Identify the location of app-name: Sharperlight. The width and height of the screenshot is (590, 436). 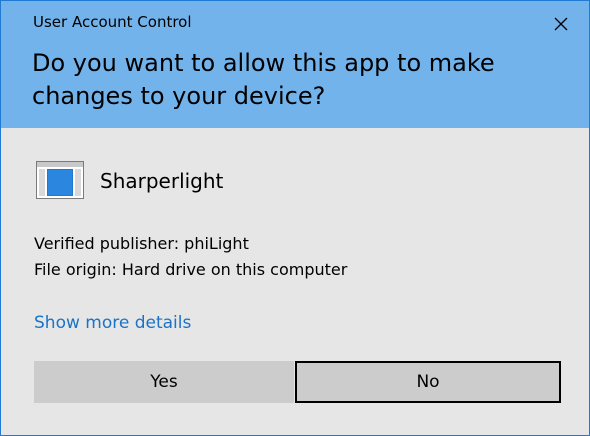
(162, 181).